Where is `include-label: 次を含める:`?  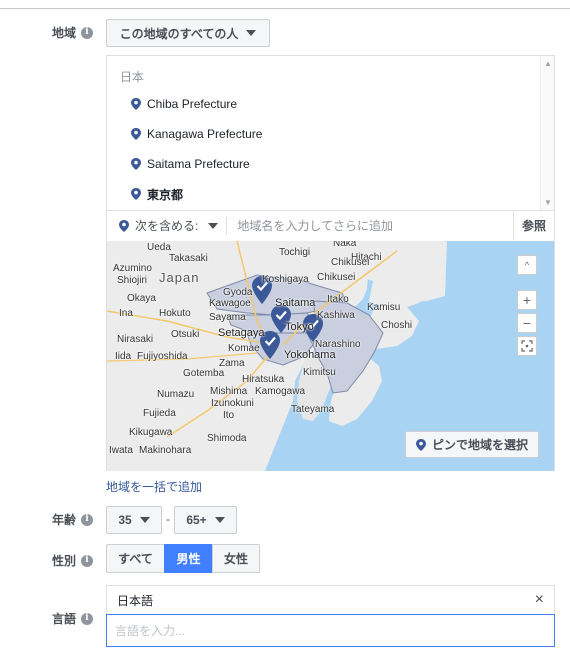
include-label: 次を含める: is located at coordinates (167, 226).